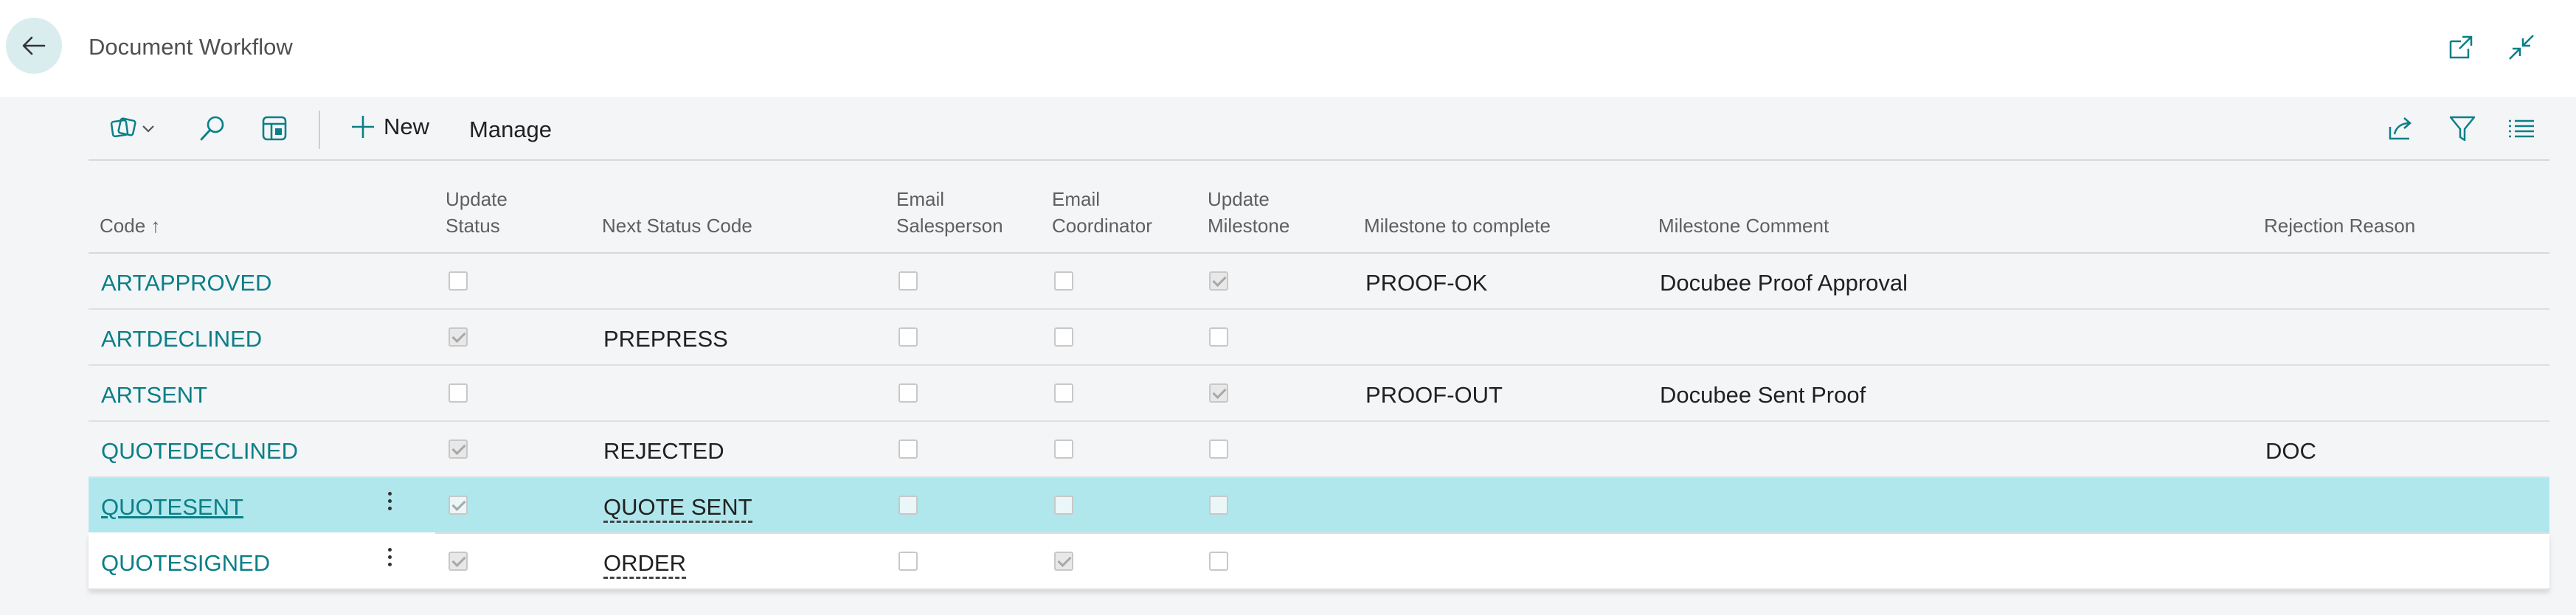 Image resolution: width=2576 pixels, height=615 pixels. Describe the element at coordinates (1319, 562) in the screenshot. I see `table-row: QUOTESIGNED ORDER` at that location.